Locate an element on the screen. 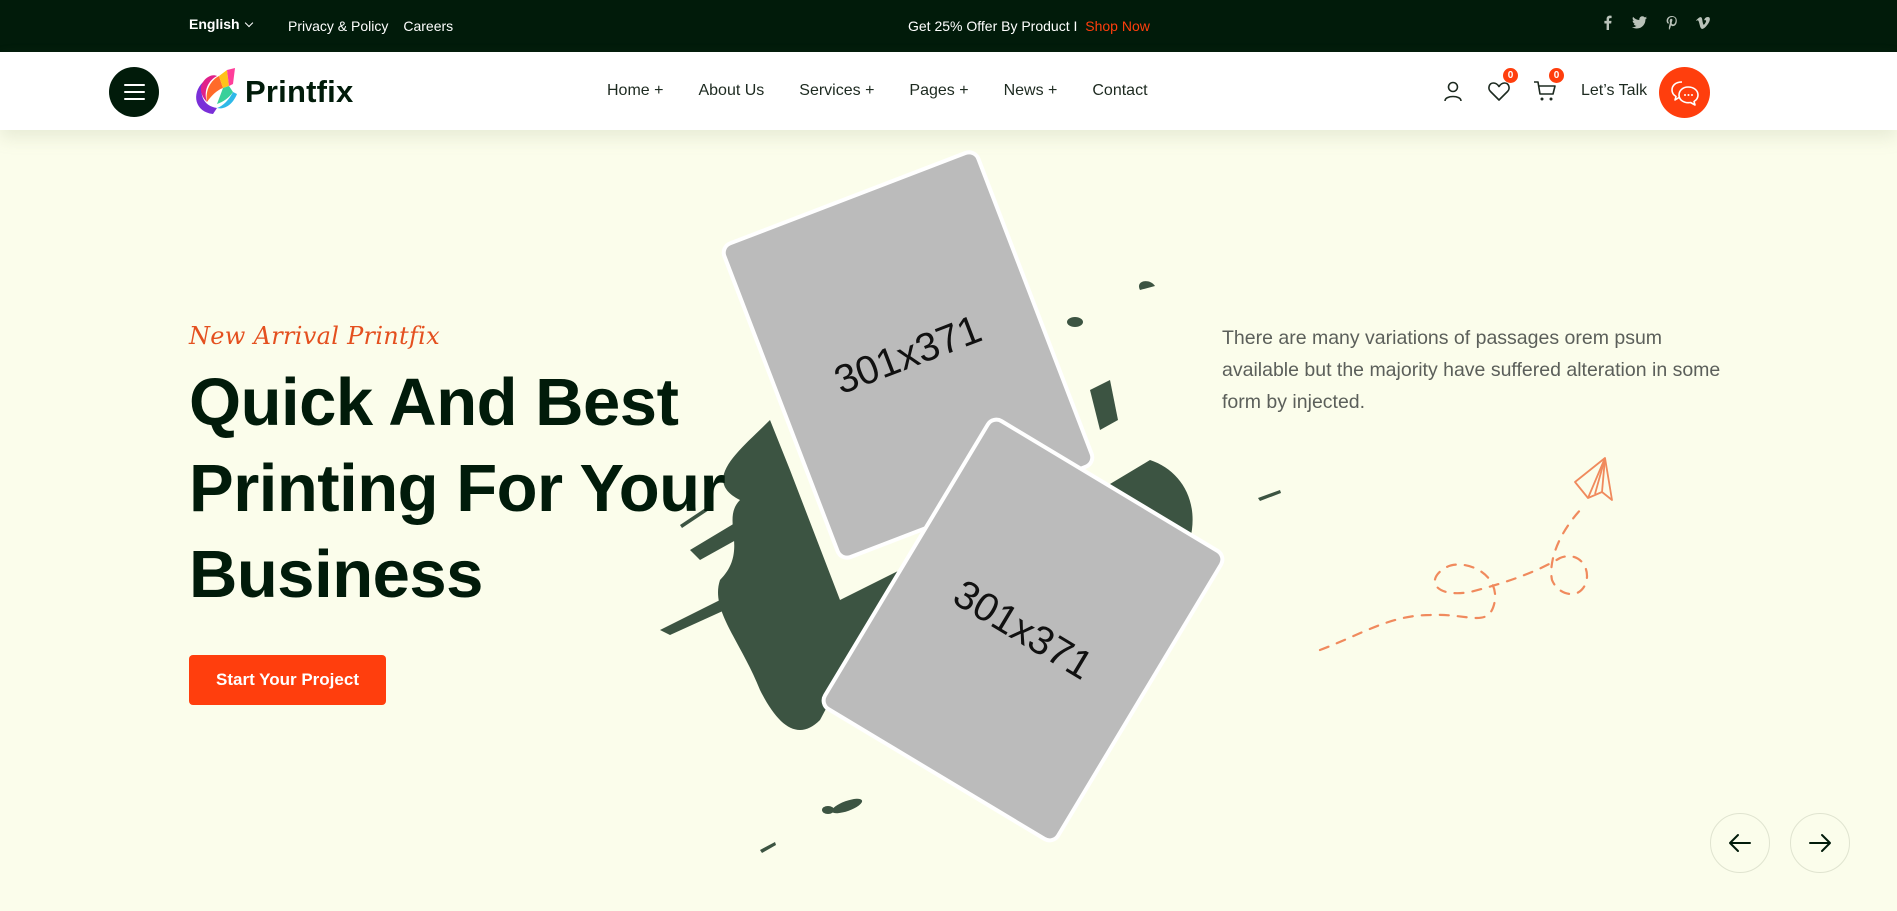 Image resolution: width=1897 pixels, height=911 pixels. nav-item-pages: Pages + is located at coordinates (938, 91).